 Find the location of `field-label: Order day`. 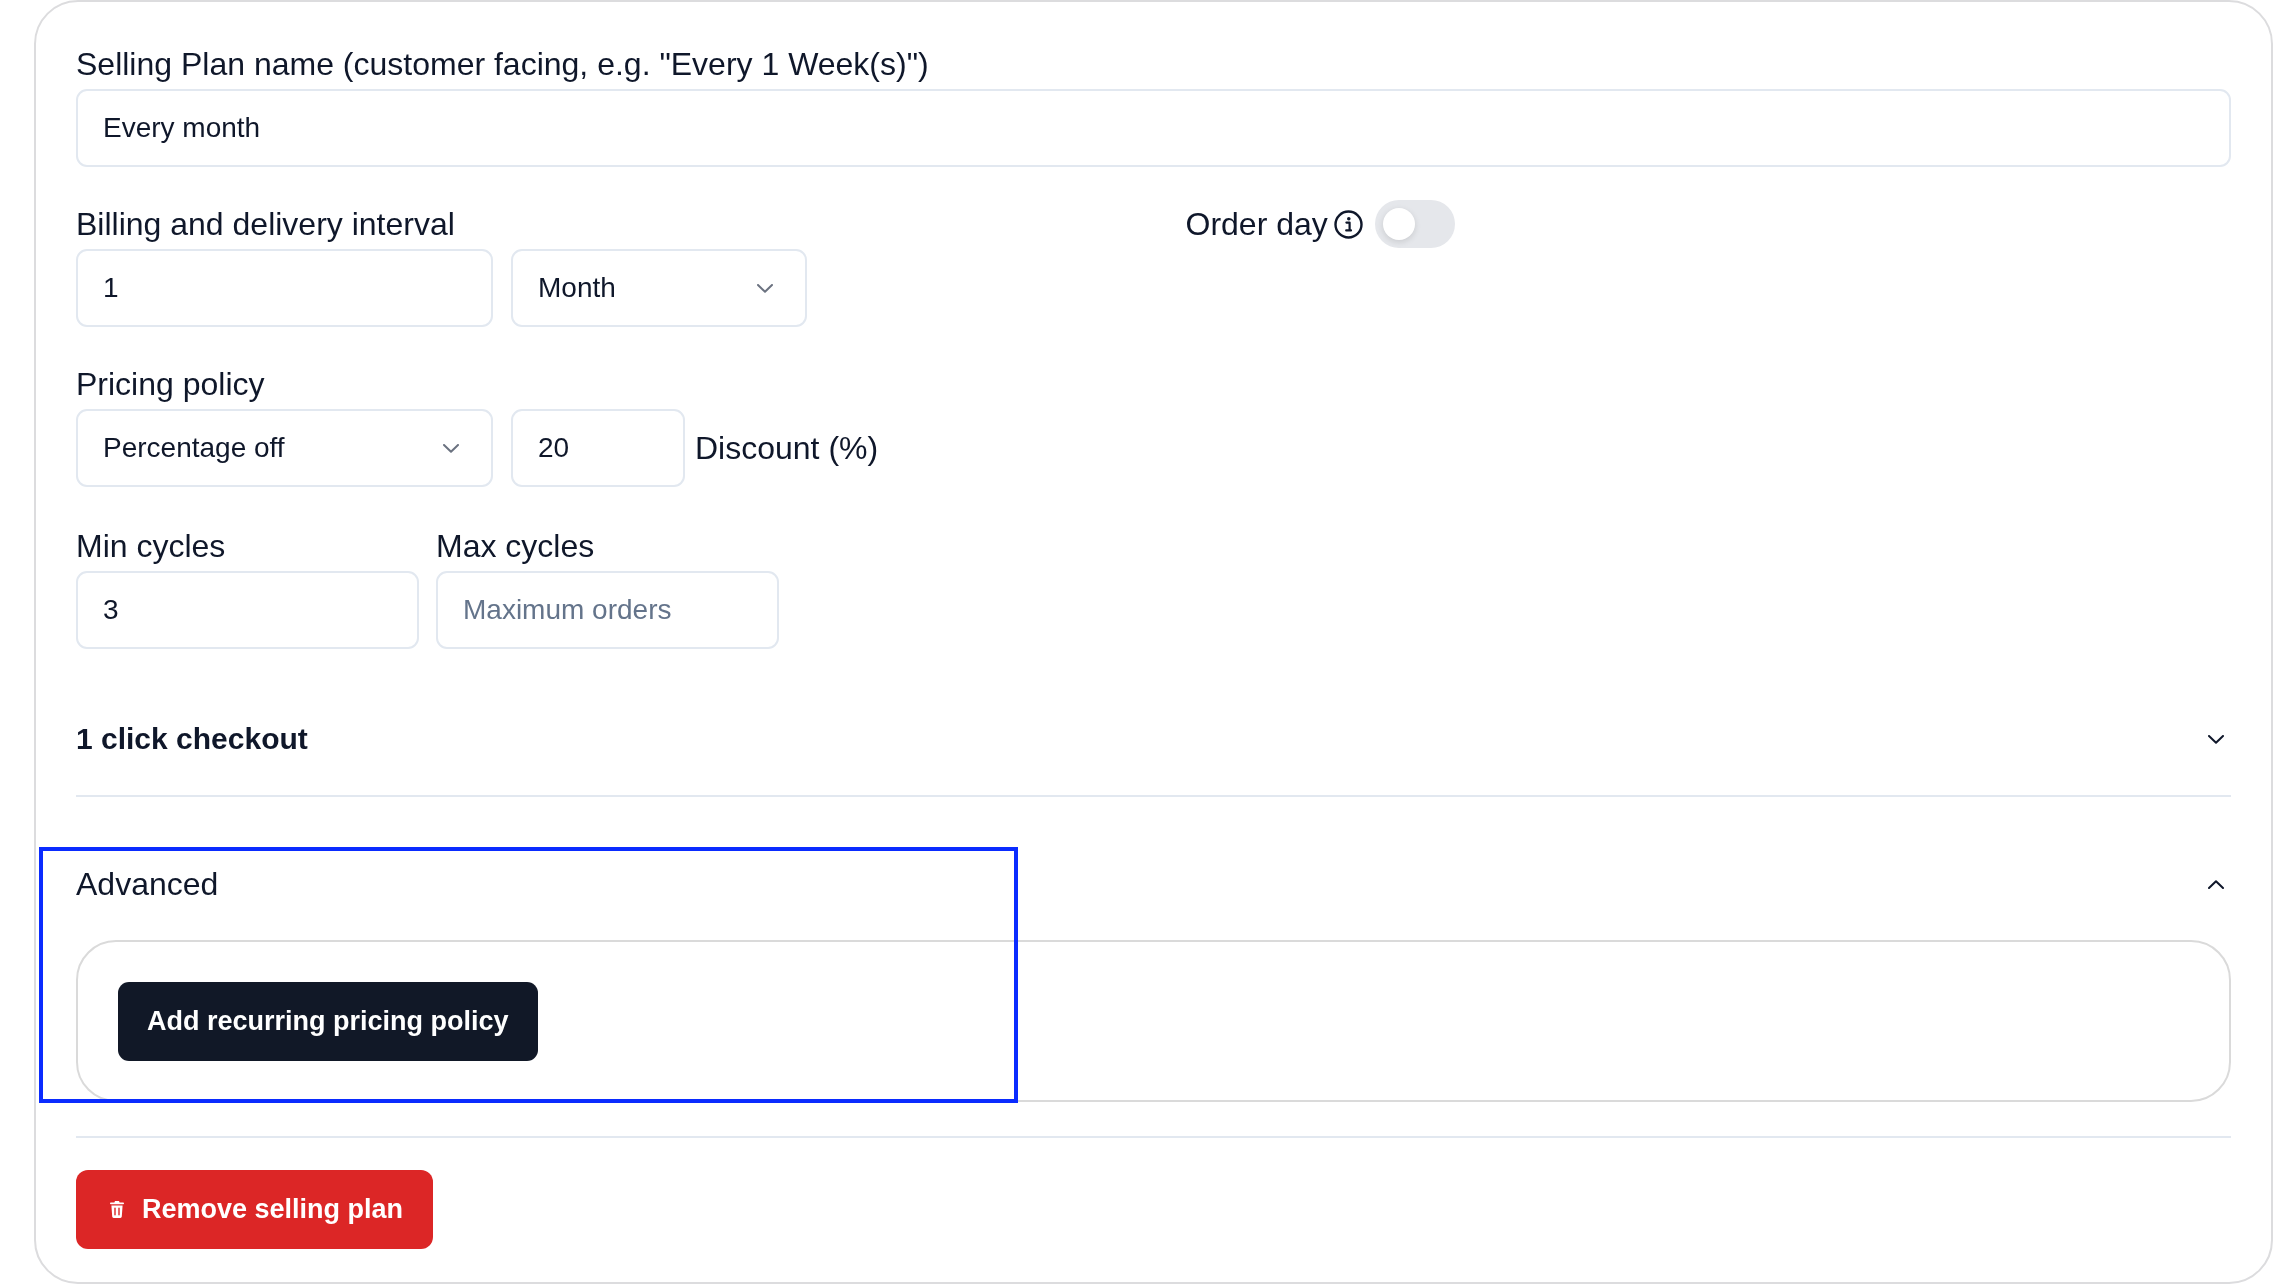

field-label: Order day is located at coordinates (1256, 224).